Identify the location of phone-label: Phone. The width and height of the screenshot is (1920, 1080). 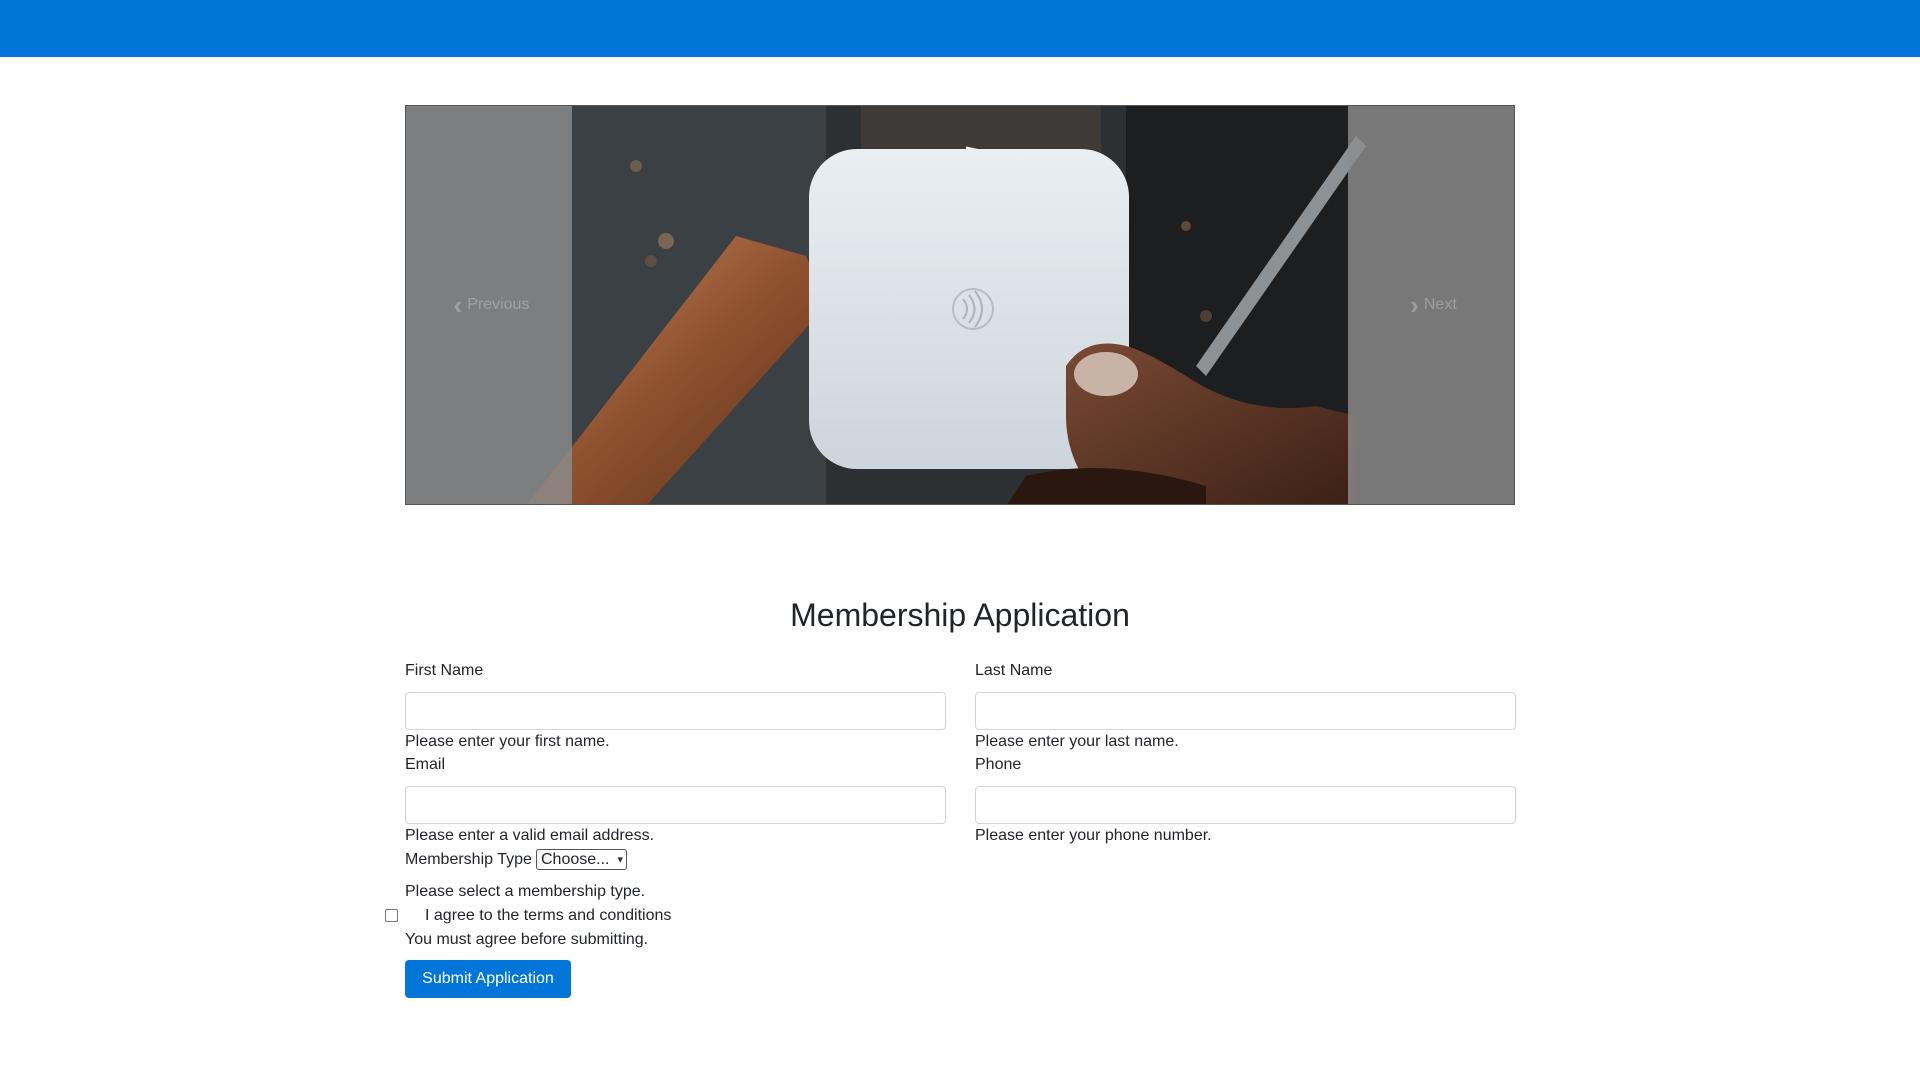
(998, 764).